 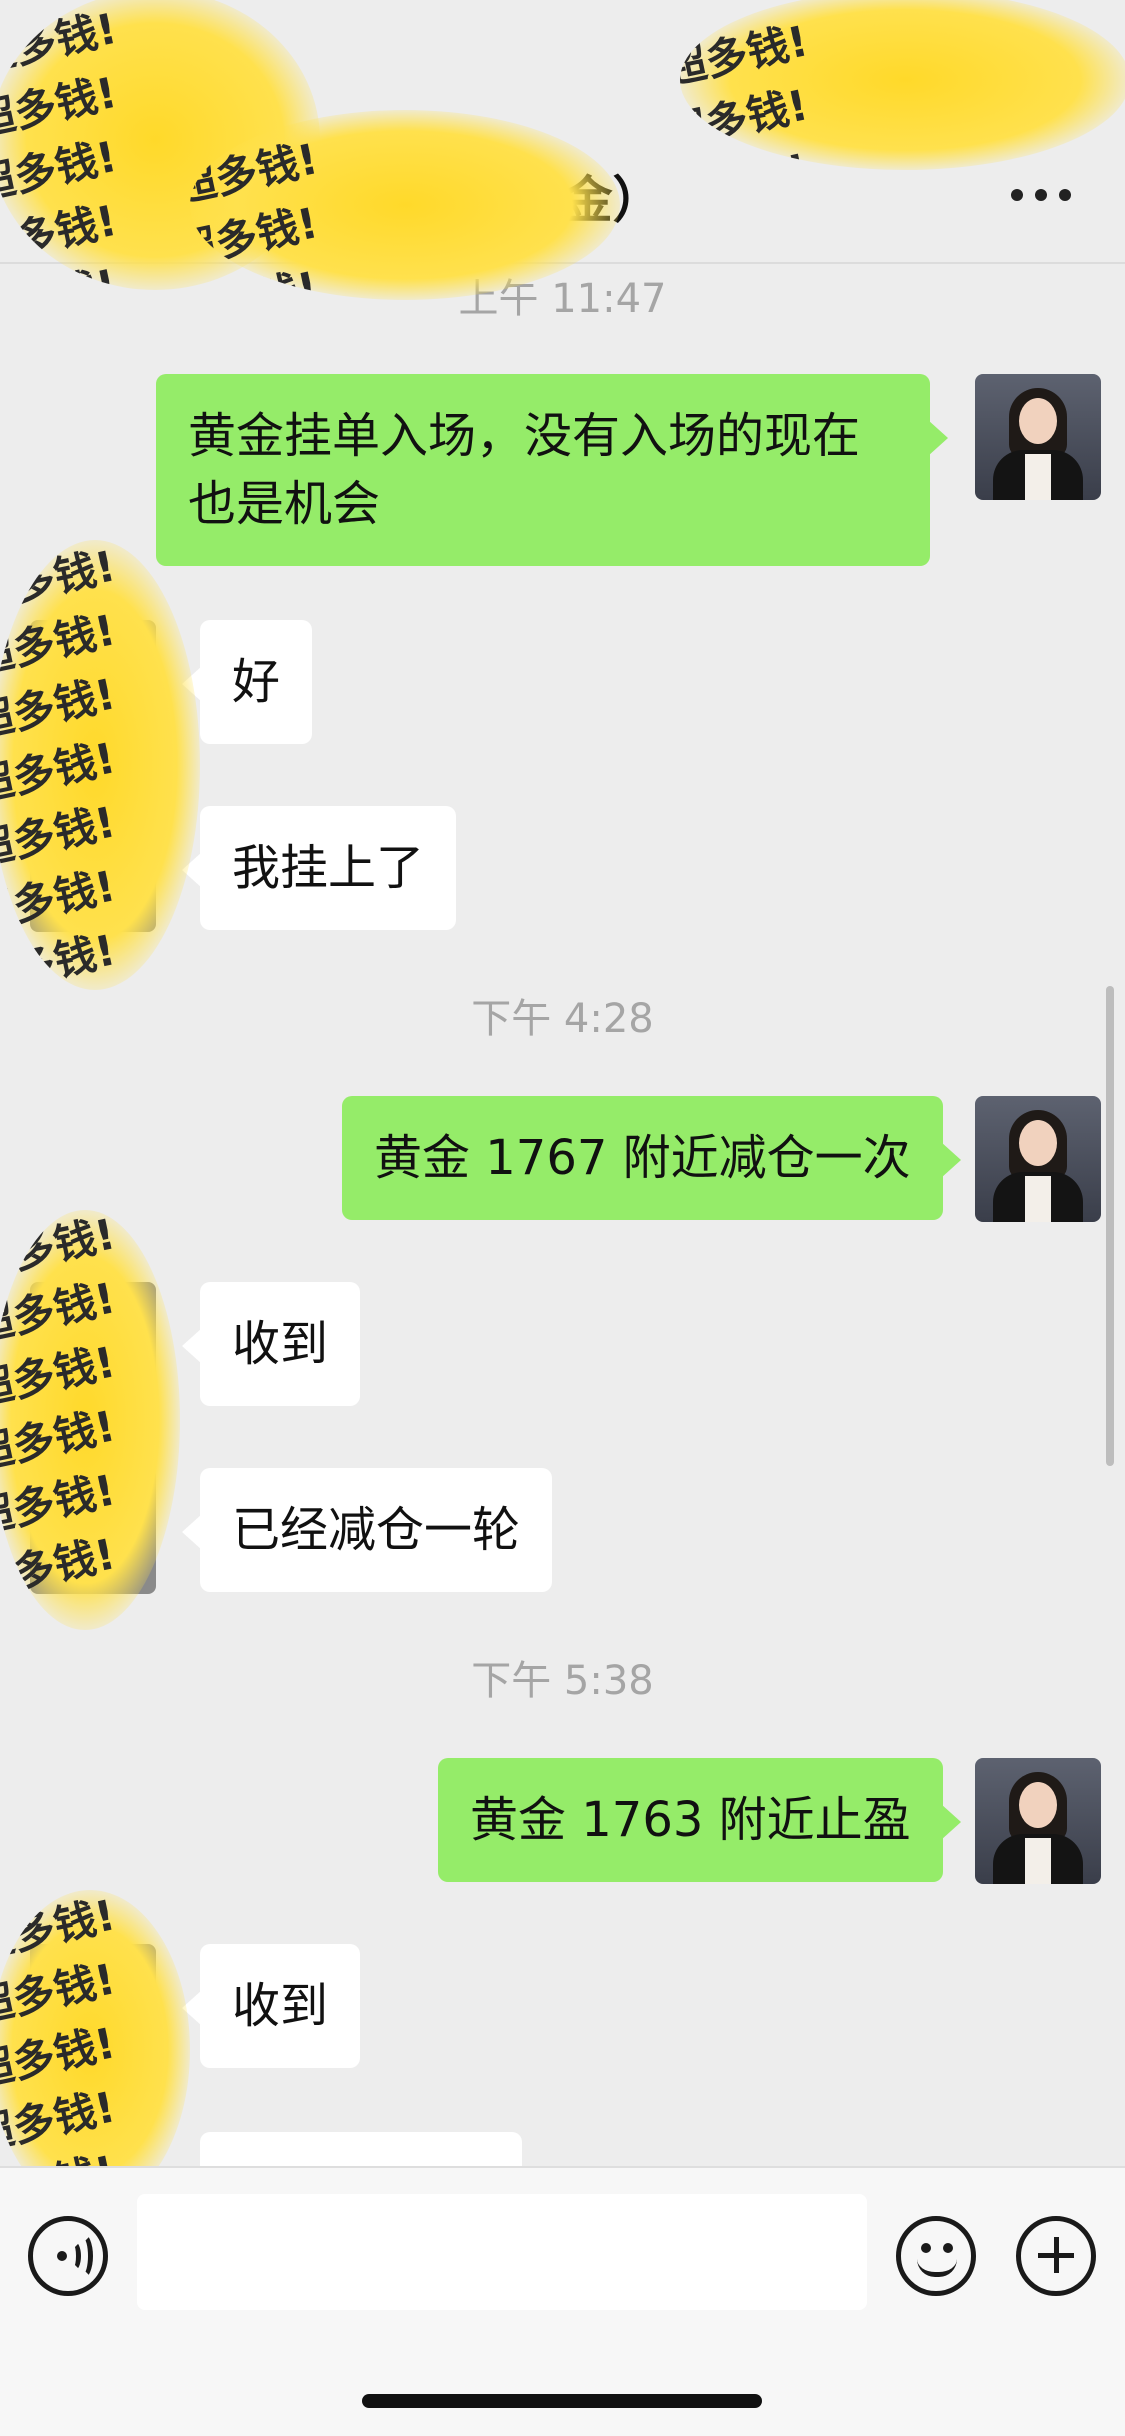 What do you see at coordinates (642, 1158) in the screenshot?
I see `message-text: 黄金 1767 附近减仓一次` at bounding box center [642, 1158].